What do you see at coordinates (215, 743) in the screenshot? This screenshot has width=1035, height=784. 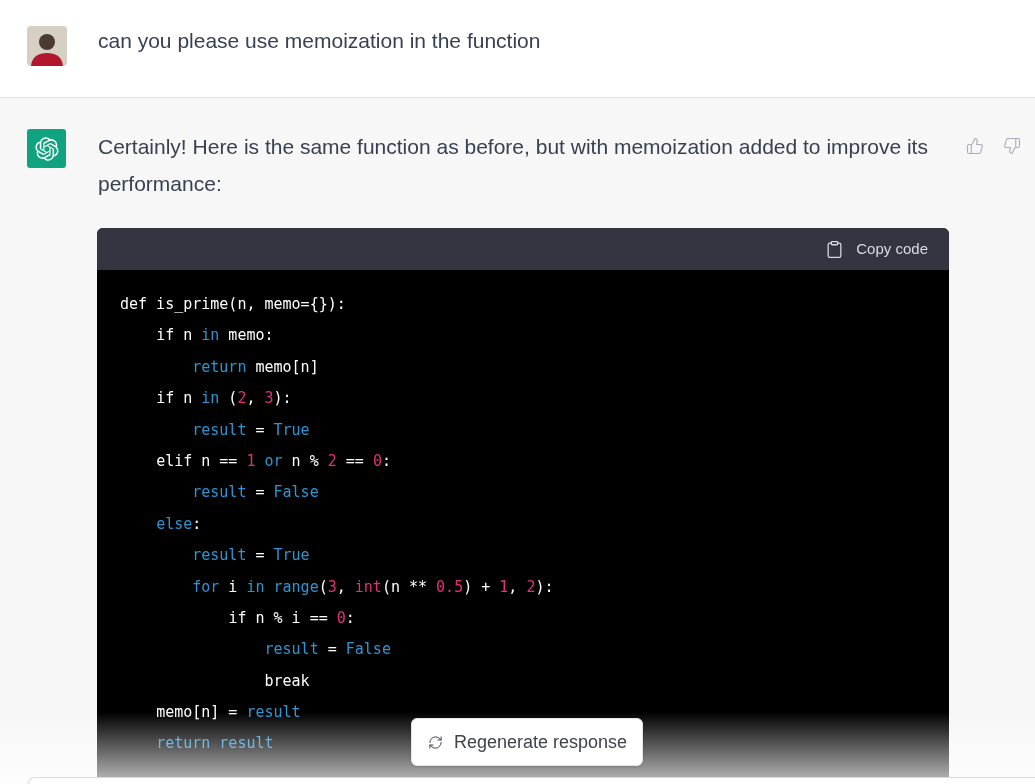 I see `code-line: return result` at bounding box center [215, 743].